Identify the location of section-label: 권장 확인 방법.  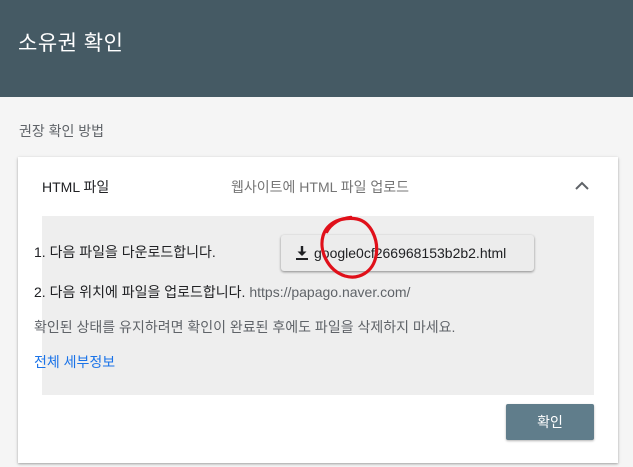
(62, 131).